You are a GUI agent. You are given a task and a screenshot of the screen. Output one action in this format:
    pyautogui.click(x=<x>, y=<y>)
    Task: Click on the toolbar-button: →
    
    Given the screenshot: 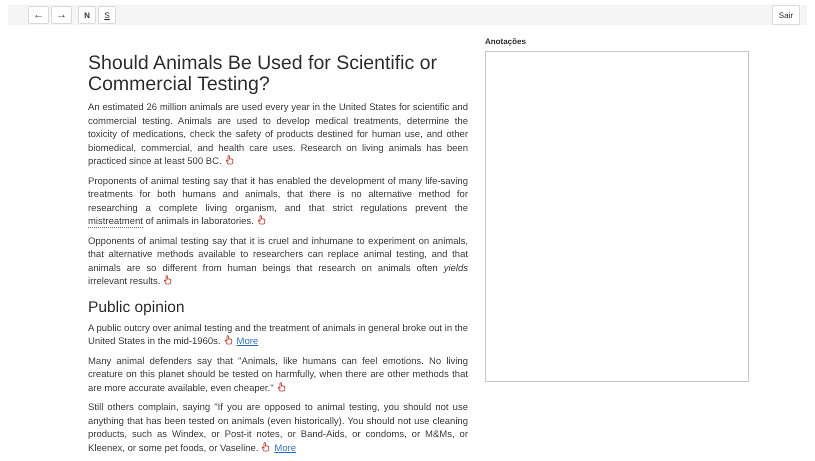 What is the action you would take?
    pyautogui.click(x=61, y=15)
    